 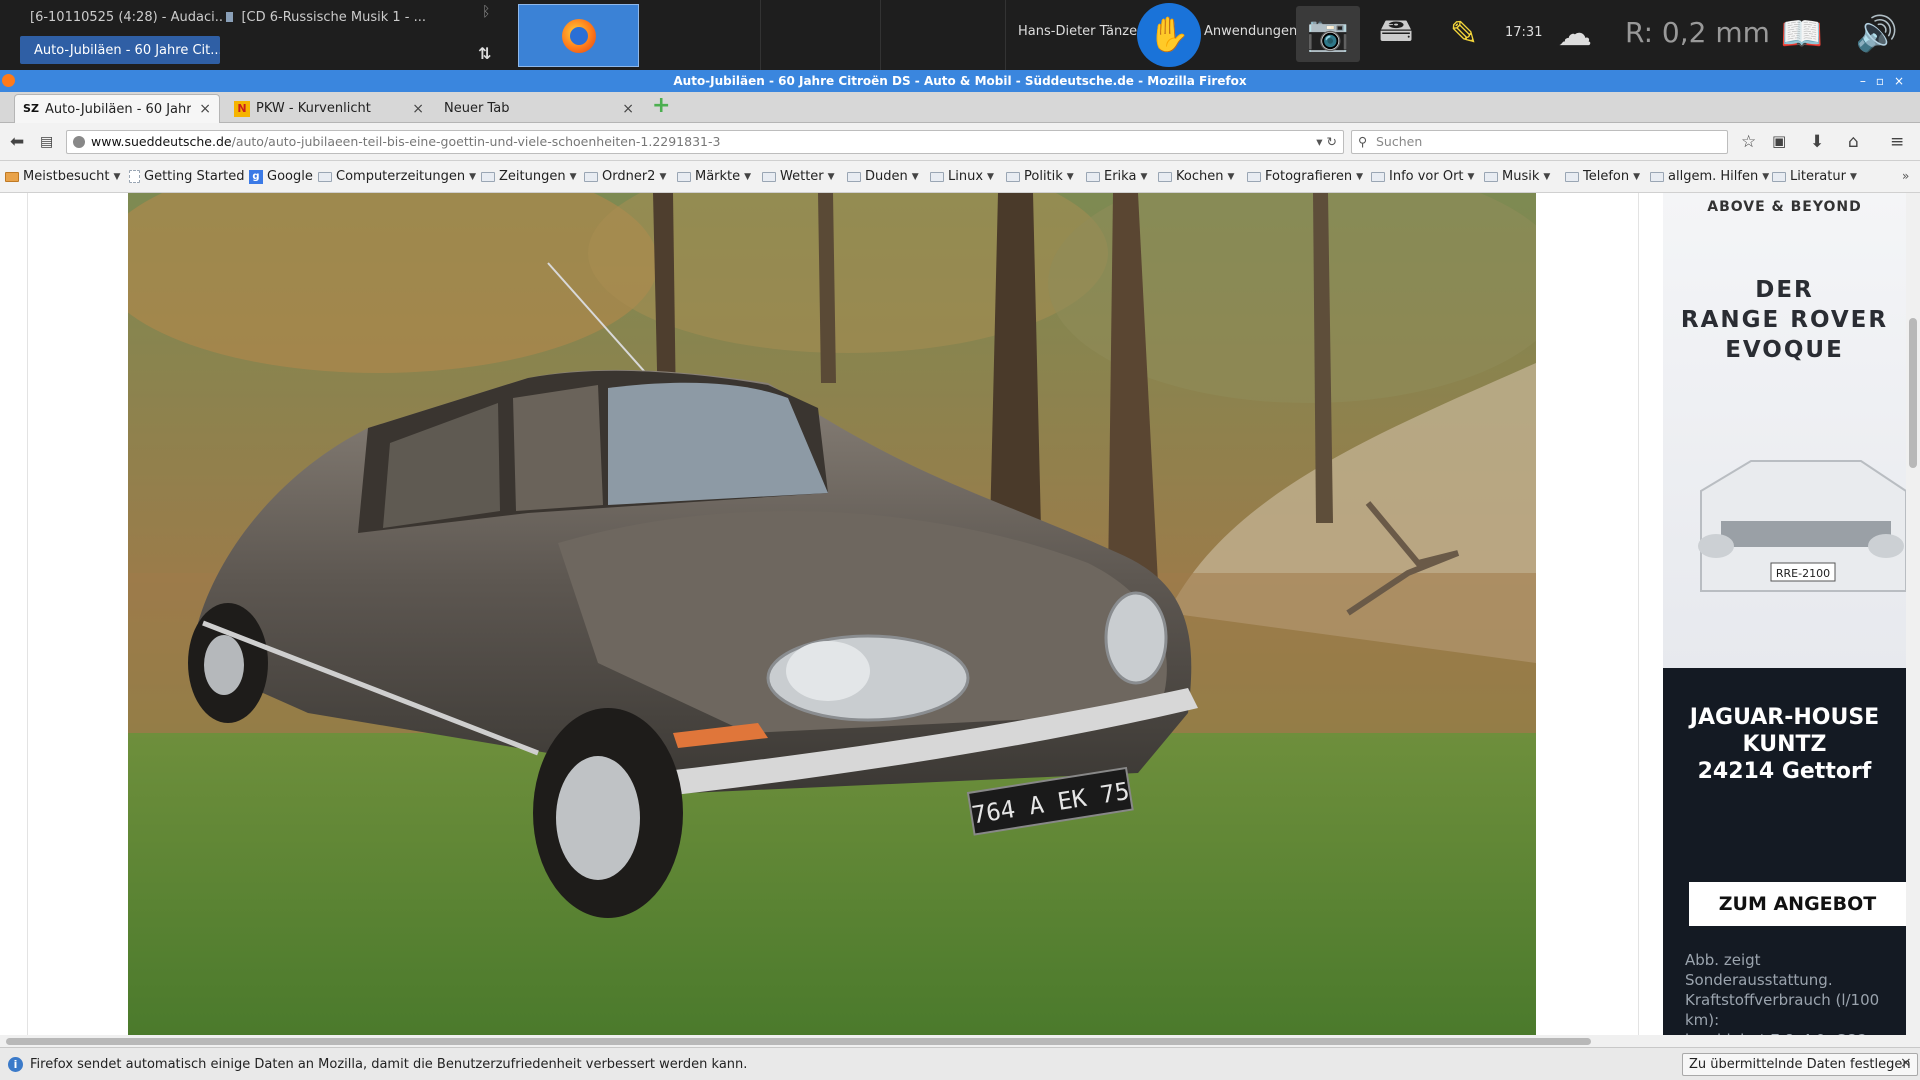 I want to click on menu-icon: ≡, so click(x=1897, y=142).